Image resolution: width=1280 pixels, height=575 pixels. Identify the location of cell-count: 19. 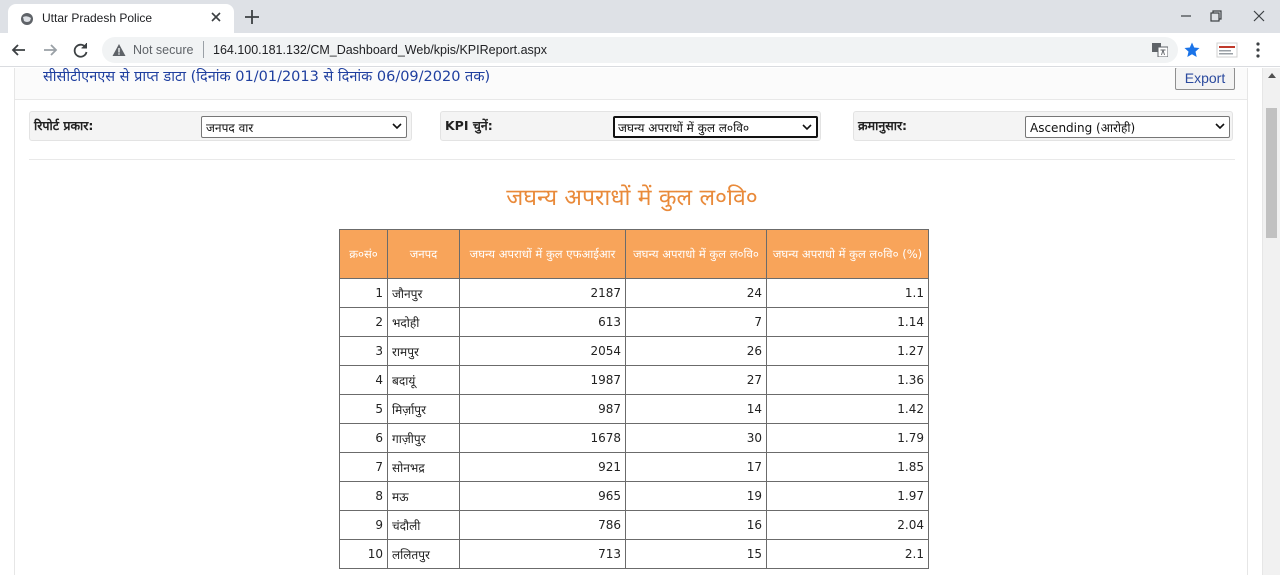
(696, 496).